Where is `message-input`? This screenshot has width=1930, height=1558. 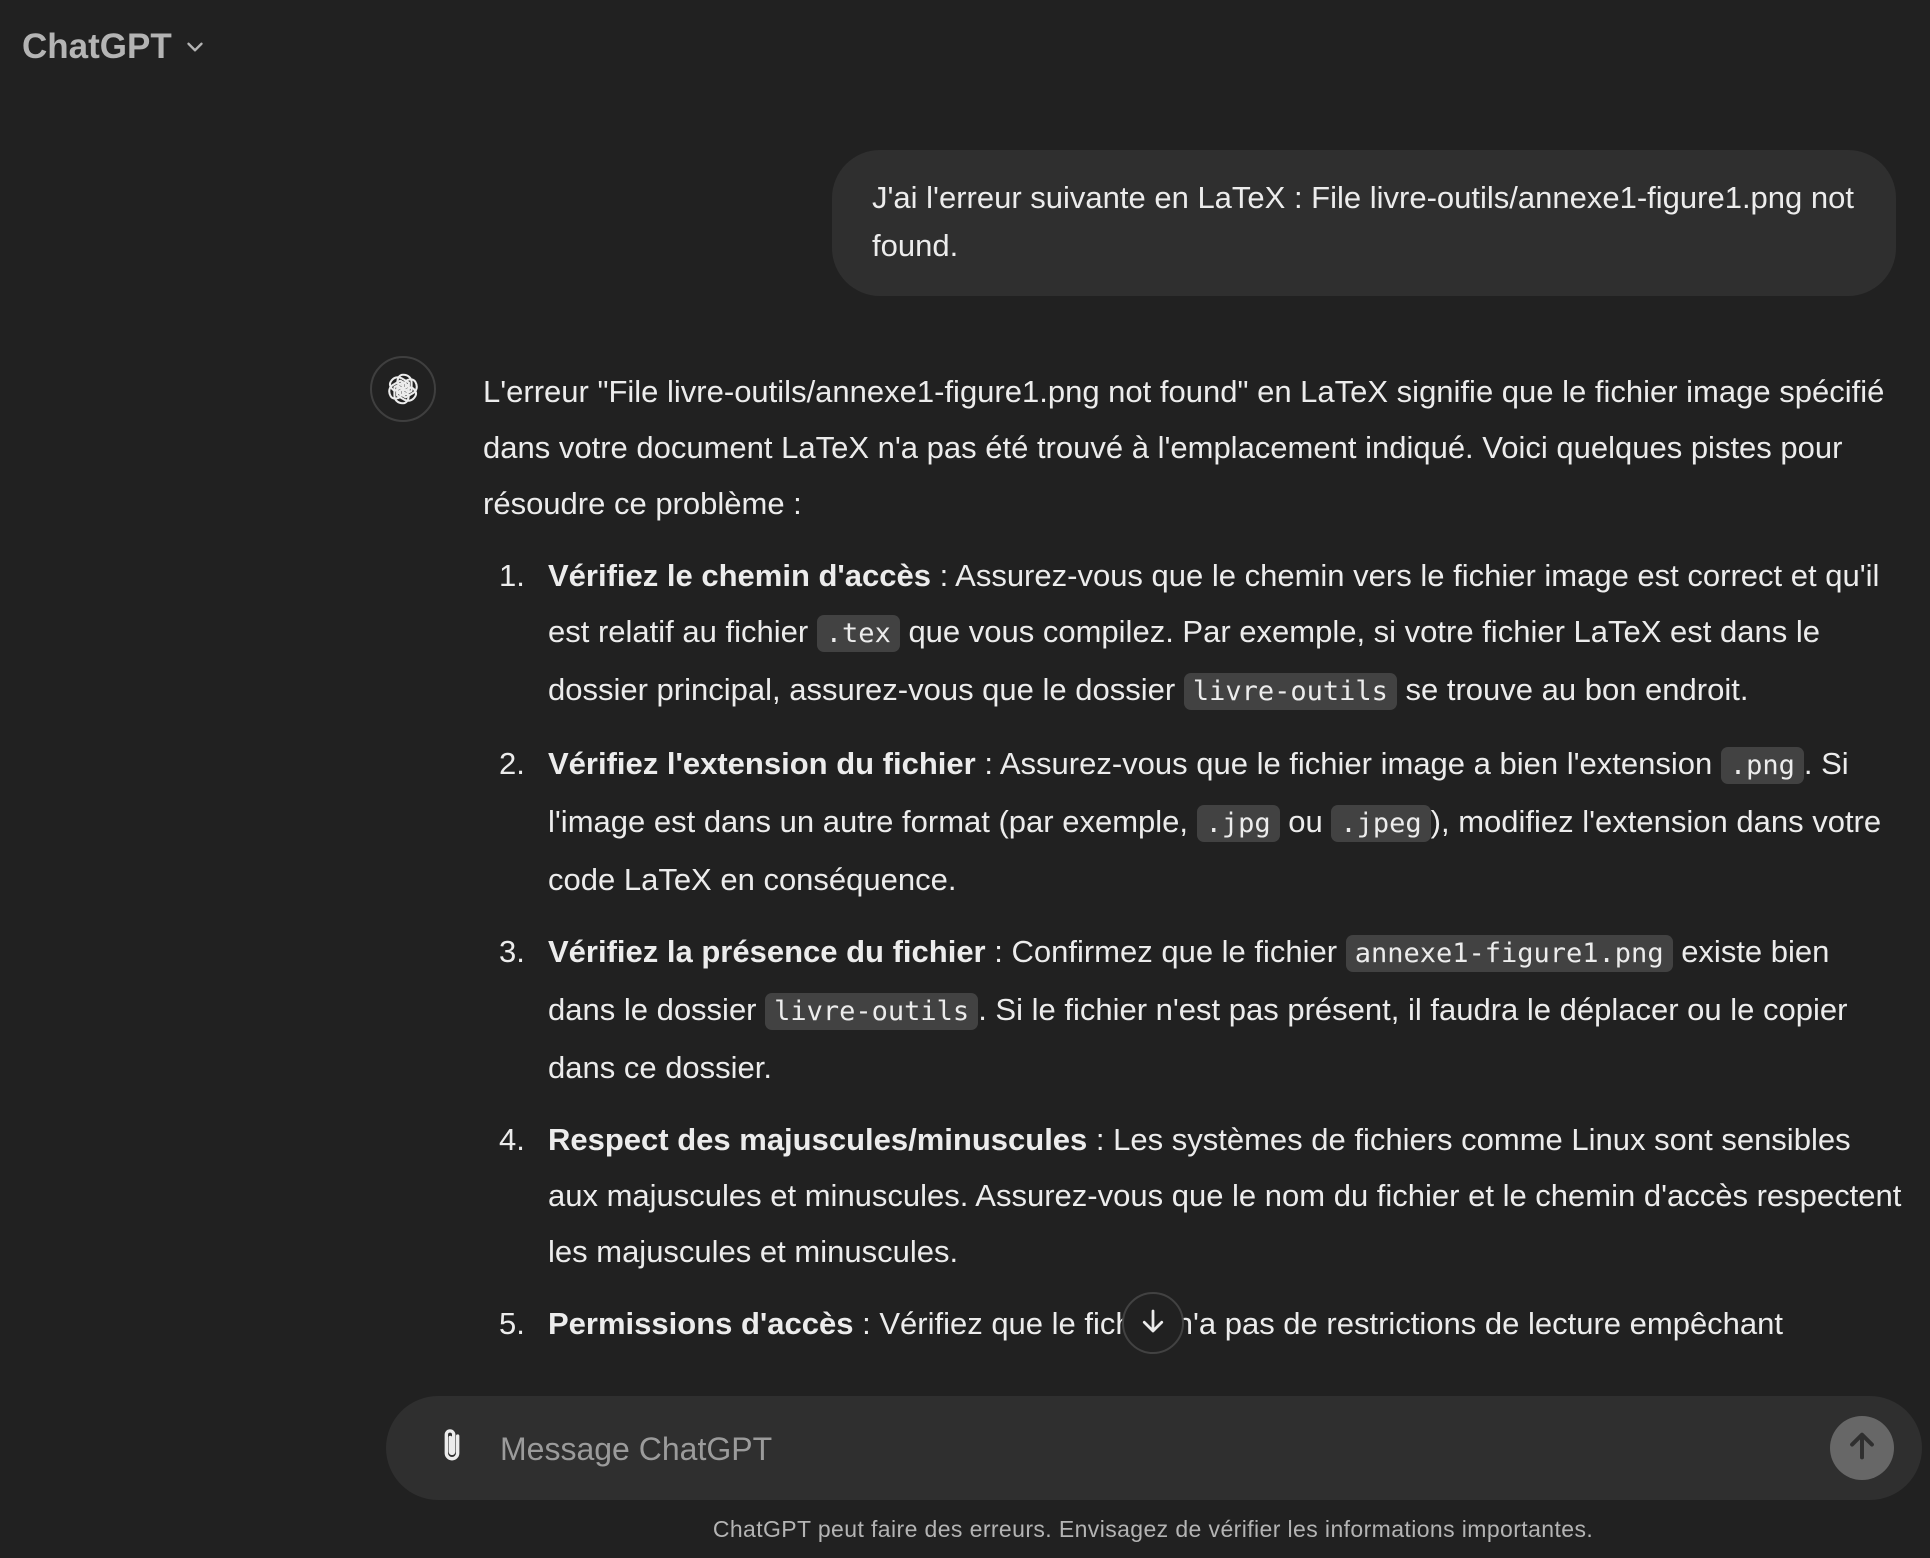 message-input is located at coordinates (1150, 1449).